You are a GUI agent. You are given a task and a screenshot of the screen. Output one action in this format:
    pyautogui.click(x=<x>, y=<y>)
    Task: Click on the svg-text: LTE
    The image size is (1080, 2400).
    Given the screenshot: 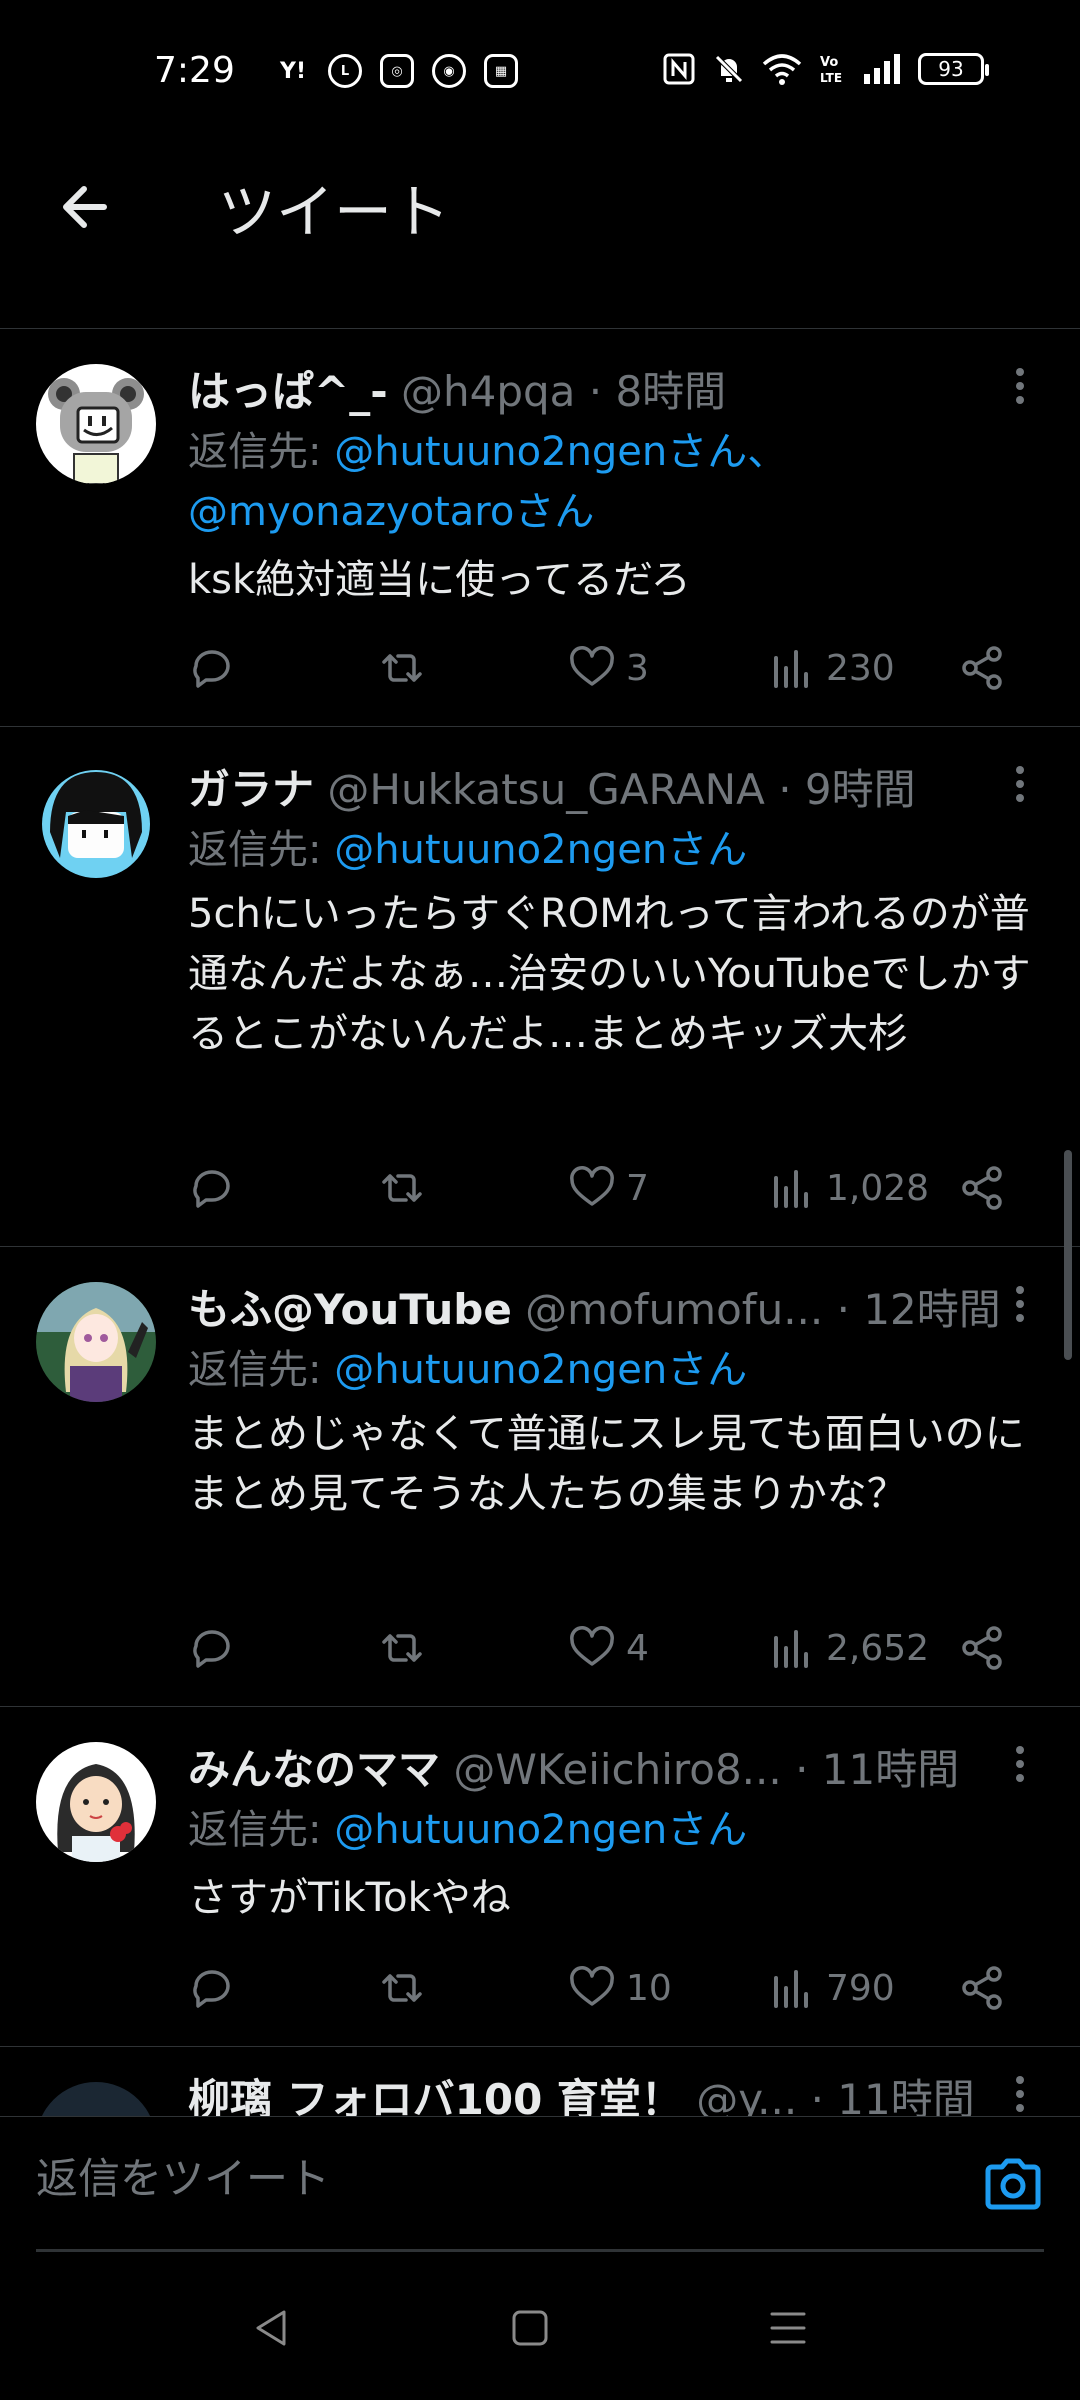 What is the action you would take?
    pyautogui.click(x=831, y=78)
    